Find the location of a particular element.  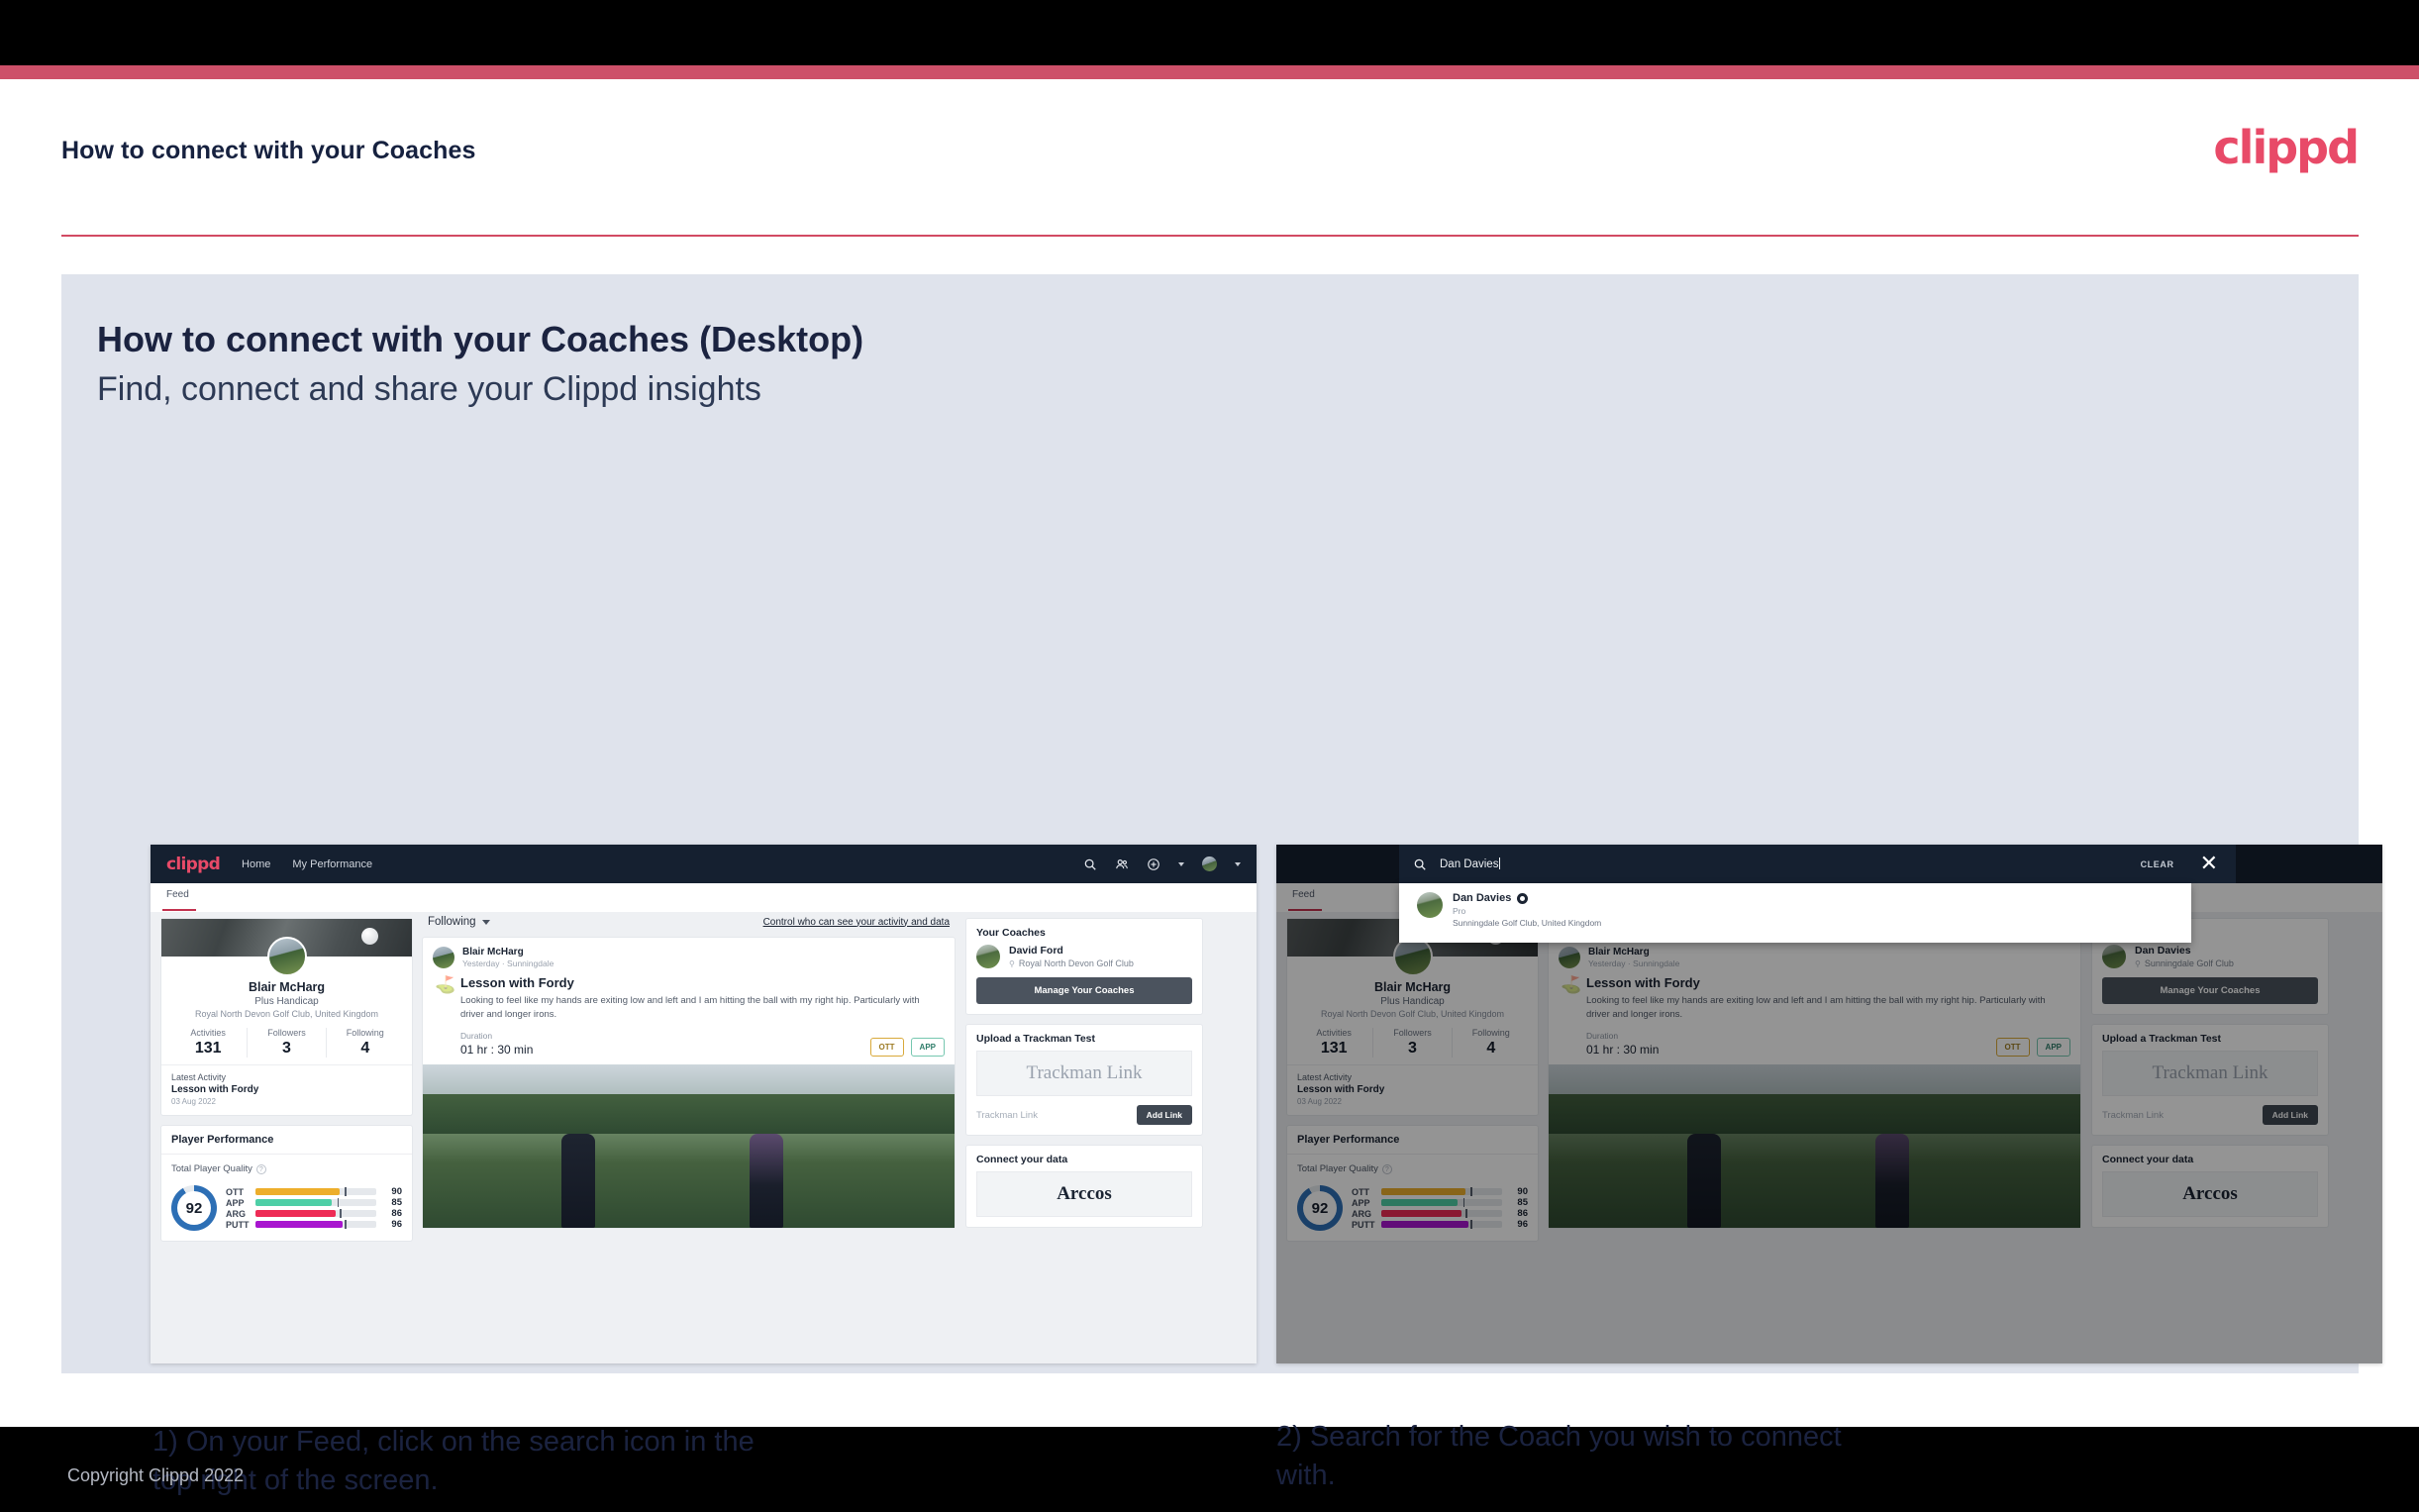

coach-avatar is located at coordinates (988, 956).